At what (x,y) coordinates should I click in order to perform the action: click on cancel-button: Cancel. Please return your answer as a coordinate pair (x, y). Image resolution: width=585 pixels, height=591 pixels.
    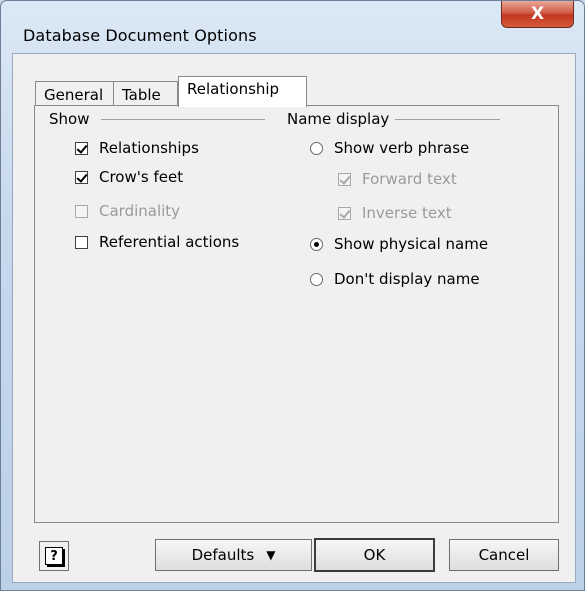
    Looking at the image, I should click on (504, 555).